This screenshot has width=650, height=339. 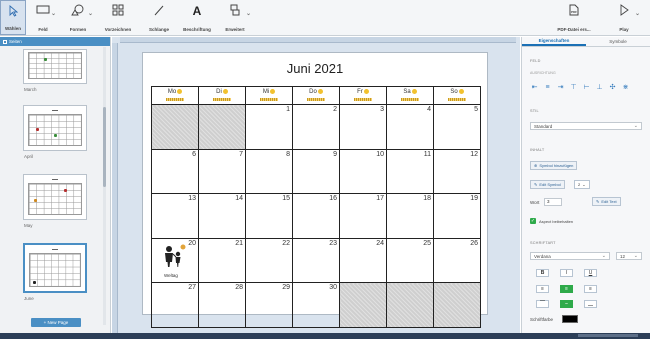 What do you see at coordinates (175, 255) in the screenshot?
I see `father-child-symbol-icon` at bounding box center [175, 255].